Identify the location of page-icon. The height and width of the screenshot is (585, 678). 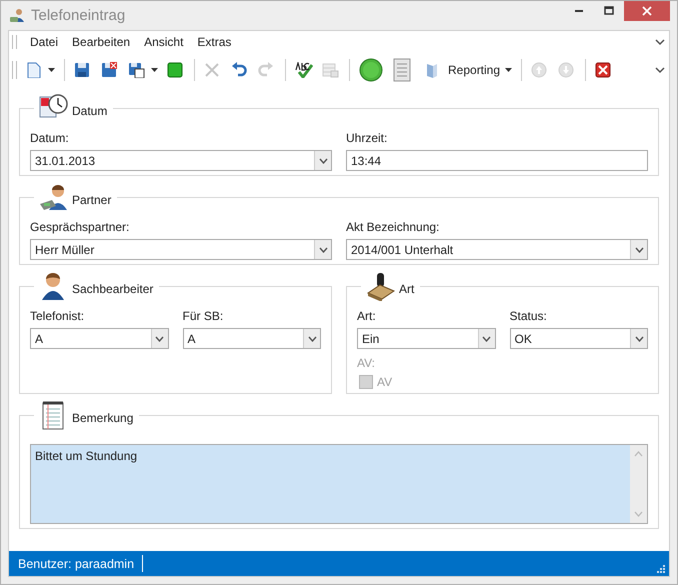
(34, 70).